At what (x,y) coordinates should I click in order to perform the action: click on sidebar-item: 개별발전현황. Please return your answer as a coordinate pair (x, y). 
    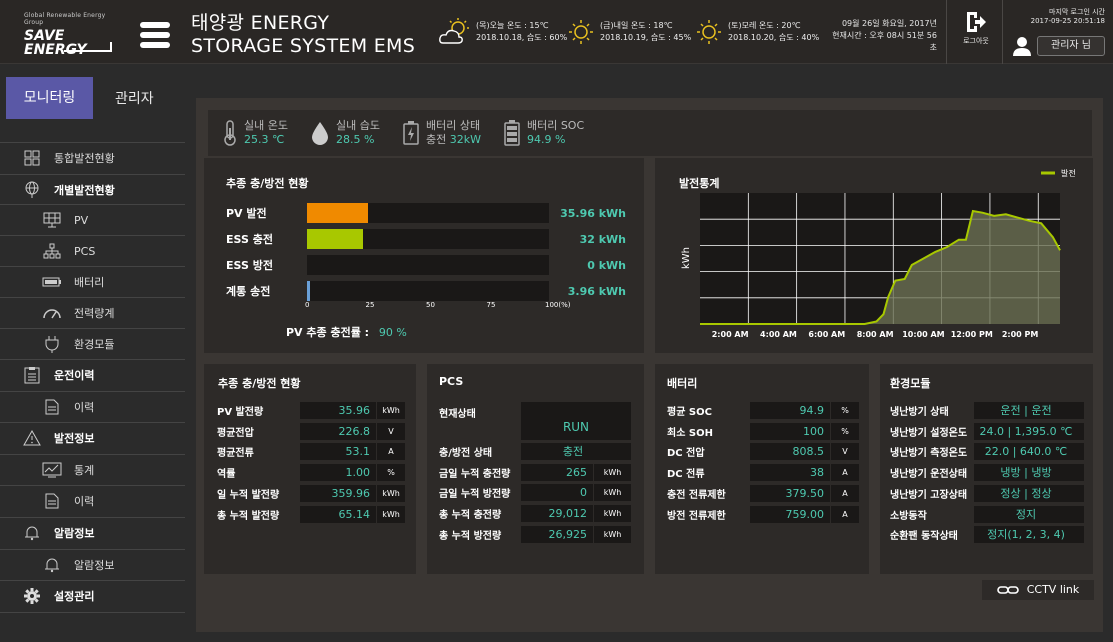
    Looking at the image, I should click on (92, 189).